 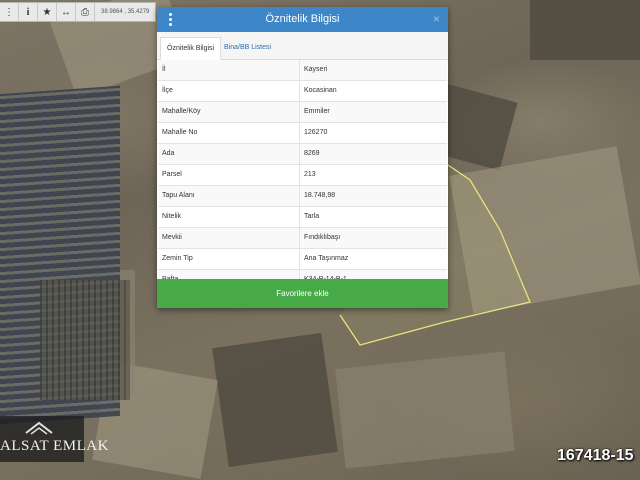 What do you see at coordinates (302, 91) in the screenshot?
I see `table-row: İlçe Kocasinan` at bounding box center [302, 91].